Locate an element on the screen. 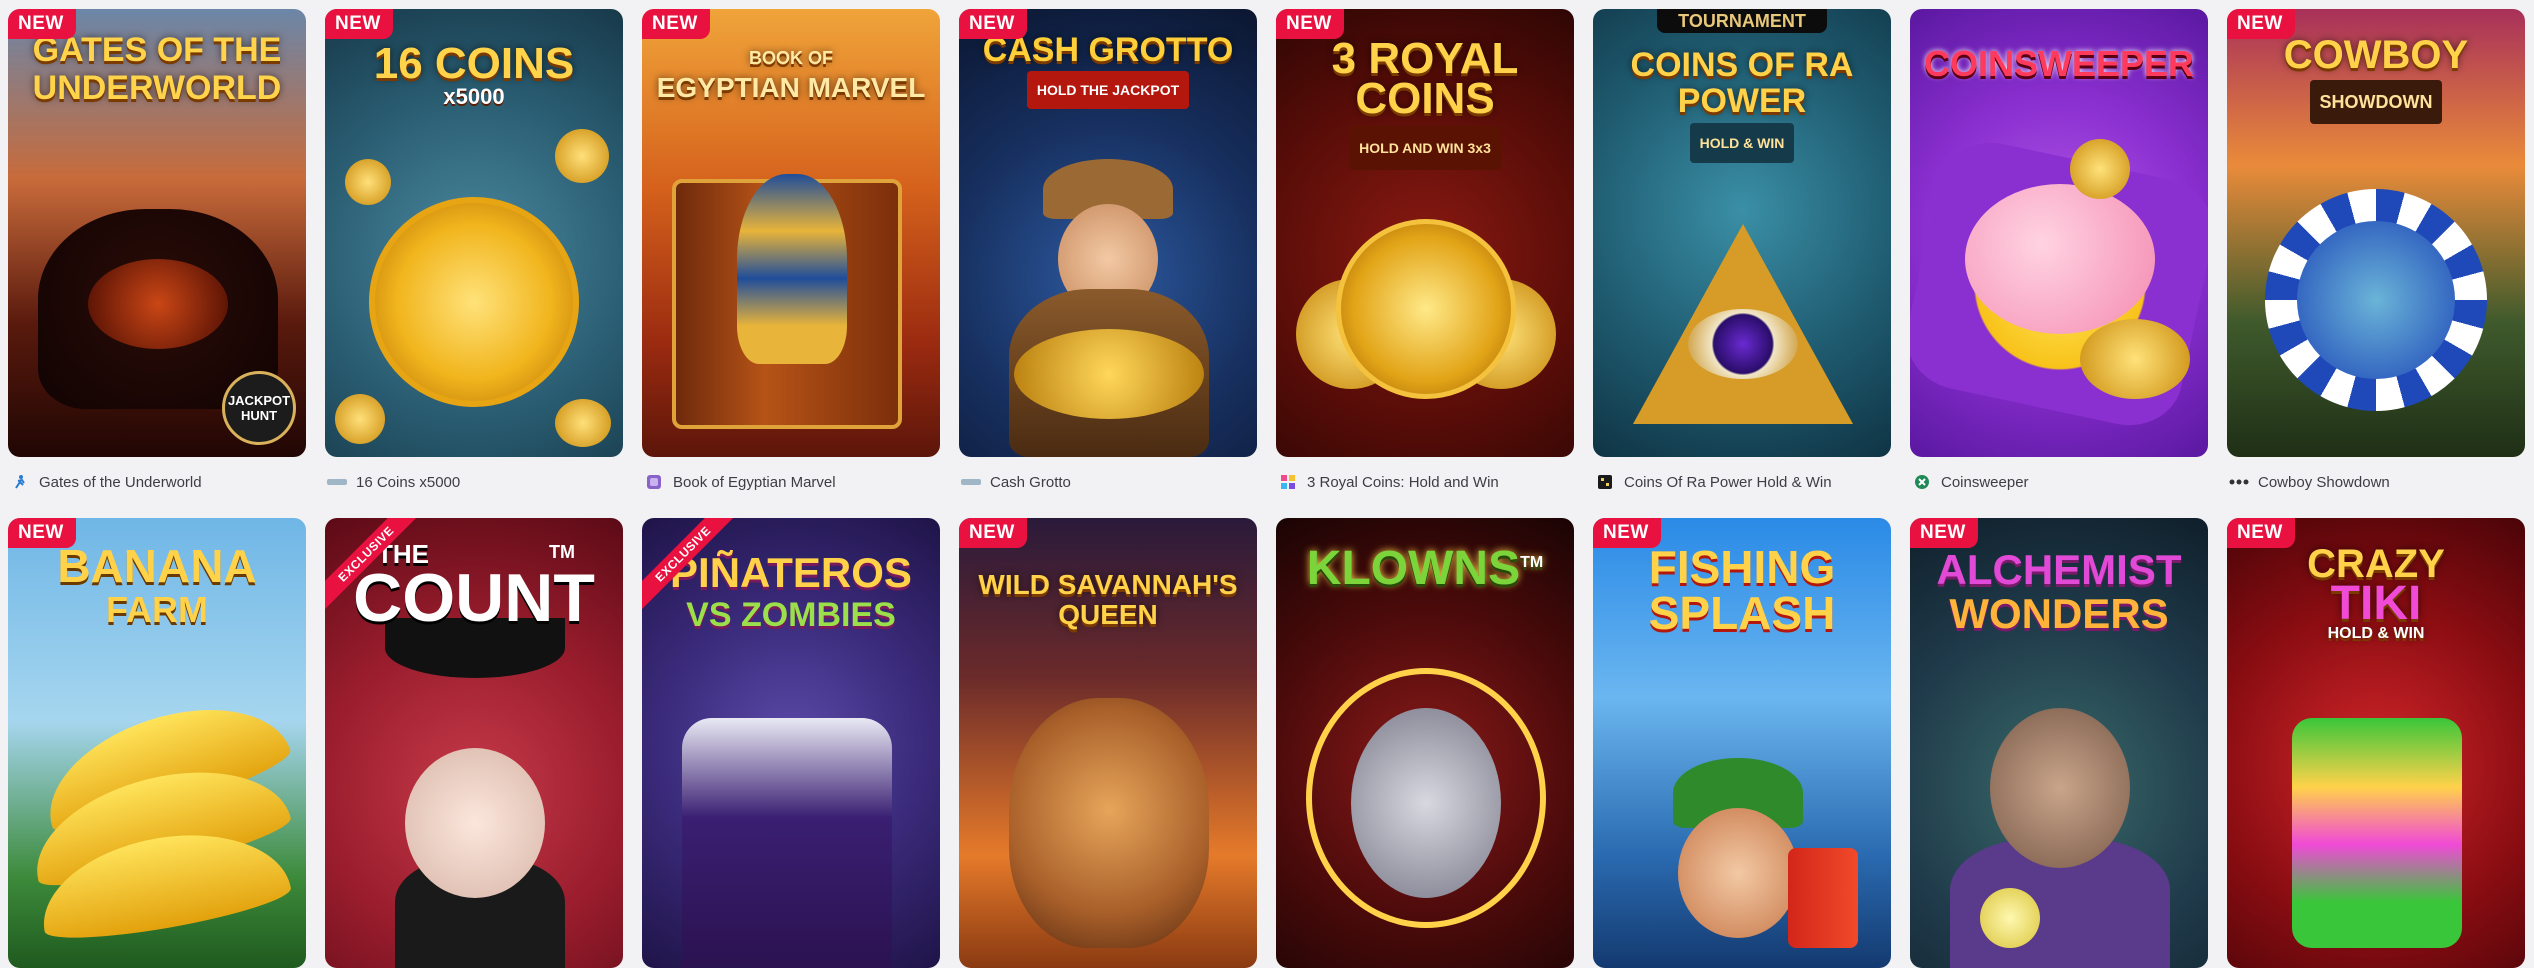 The height and width of the screenshot is (968, 2534). game-card-crazy-tiki: NEW CRAZY TIKI HOLD & WIN is located at coordinates (2376, 743).